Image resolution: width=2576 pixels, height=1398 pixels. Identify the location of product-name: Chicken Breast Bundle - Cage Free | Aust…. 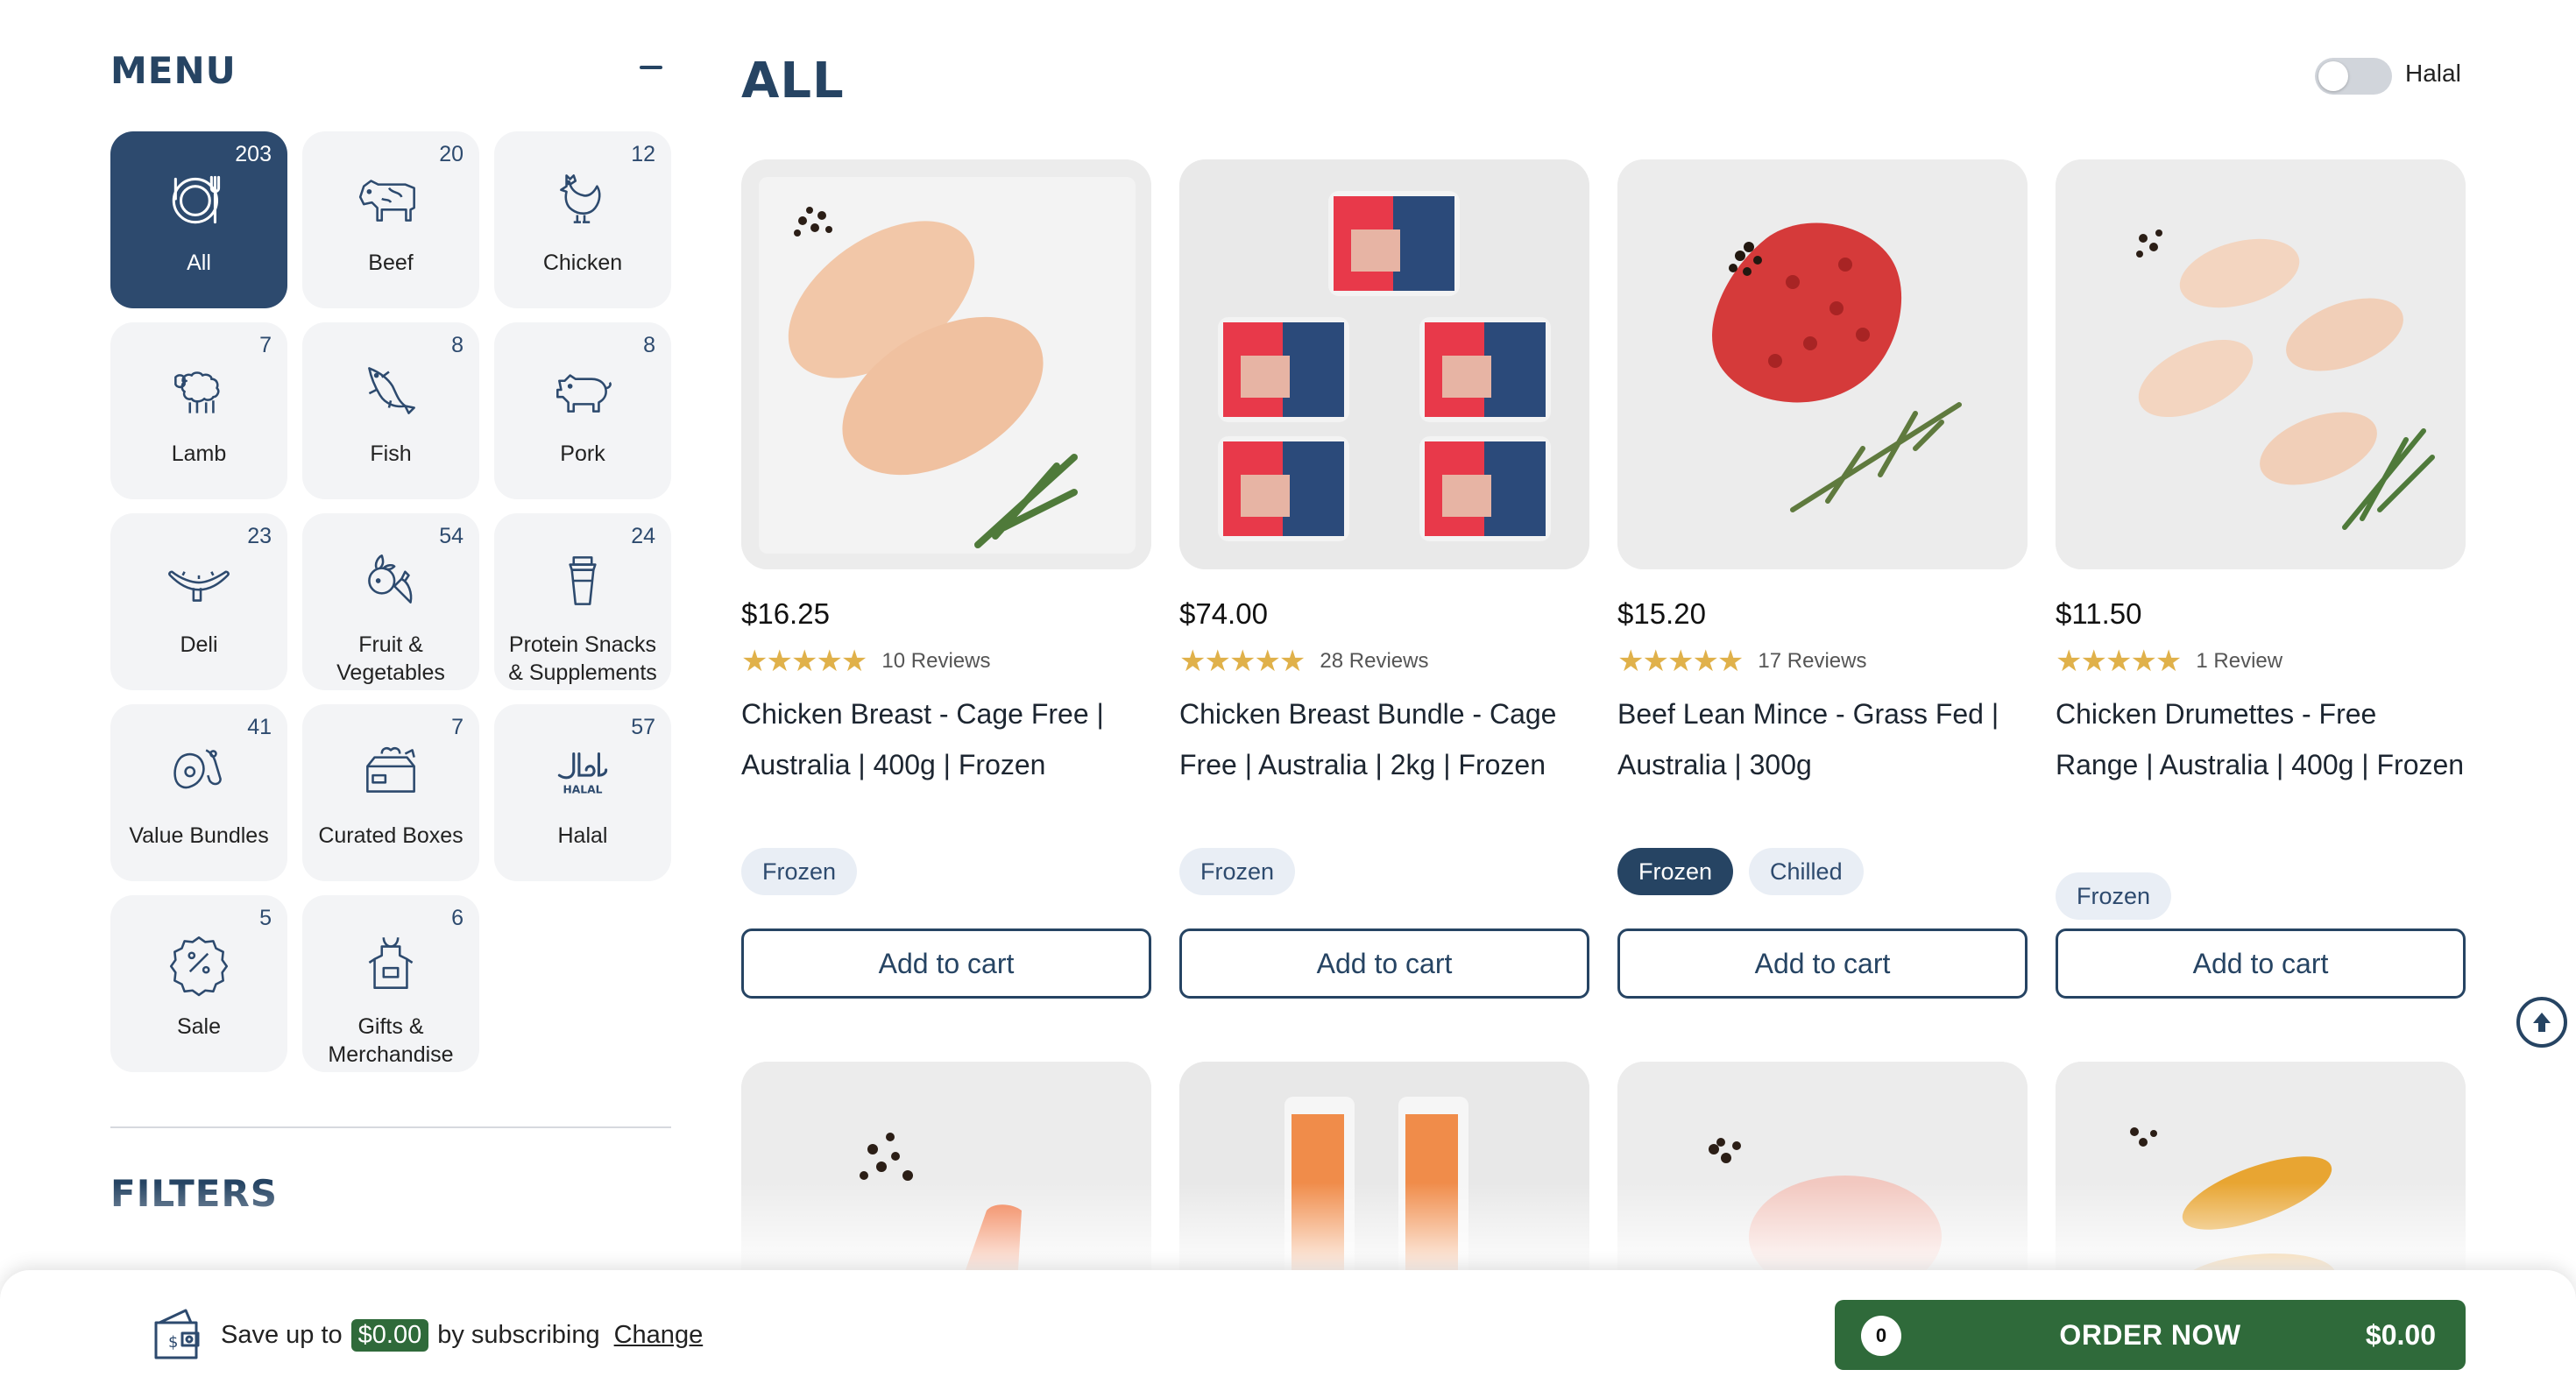
(1384, 764).